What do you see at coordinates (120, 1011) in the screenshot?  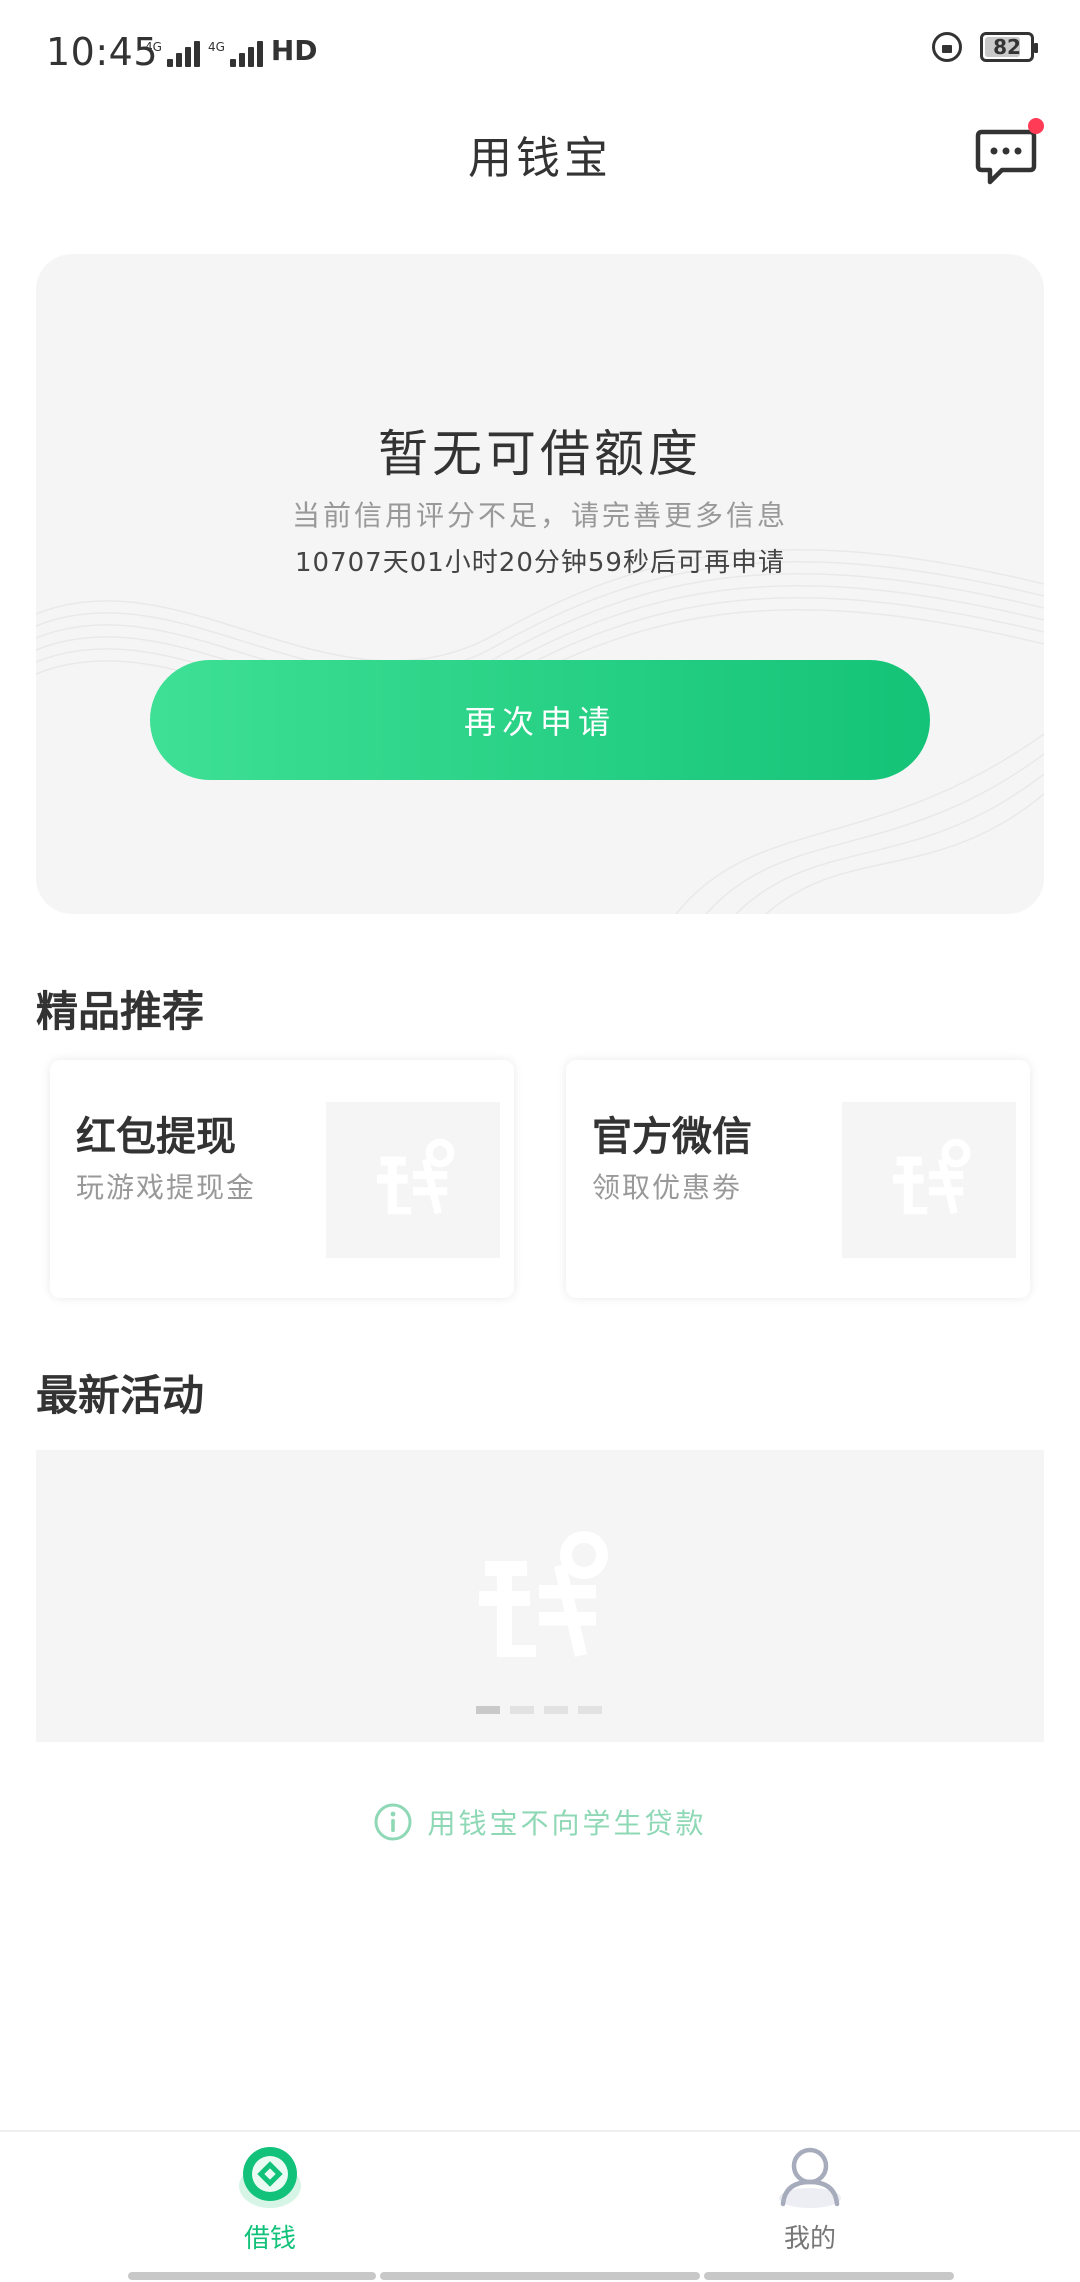 I see `recommend-section-title: 精品推荐` at bounding box center [120, 1011].